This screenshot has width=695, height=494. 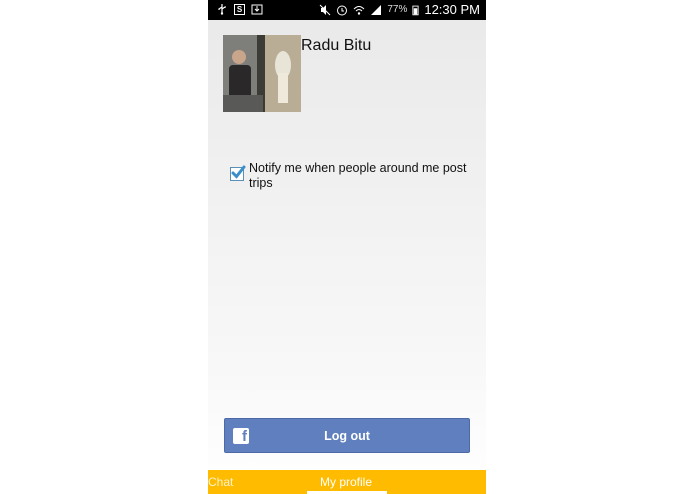 I want to click on signal-icon, so click(x=376, y=9).